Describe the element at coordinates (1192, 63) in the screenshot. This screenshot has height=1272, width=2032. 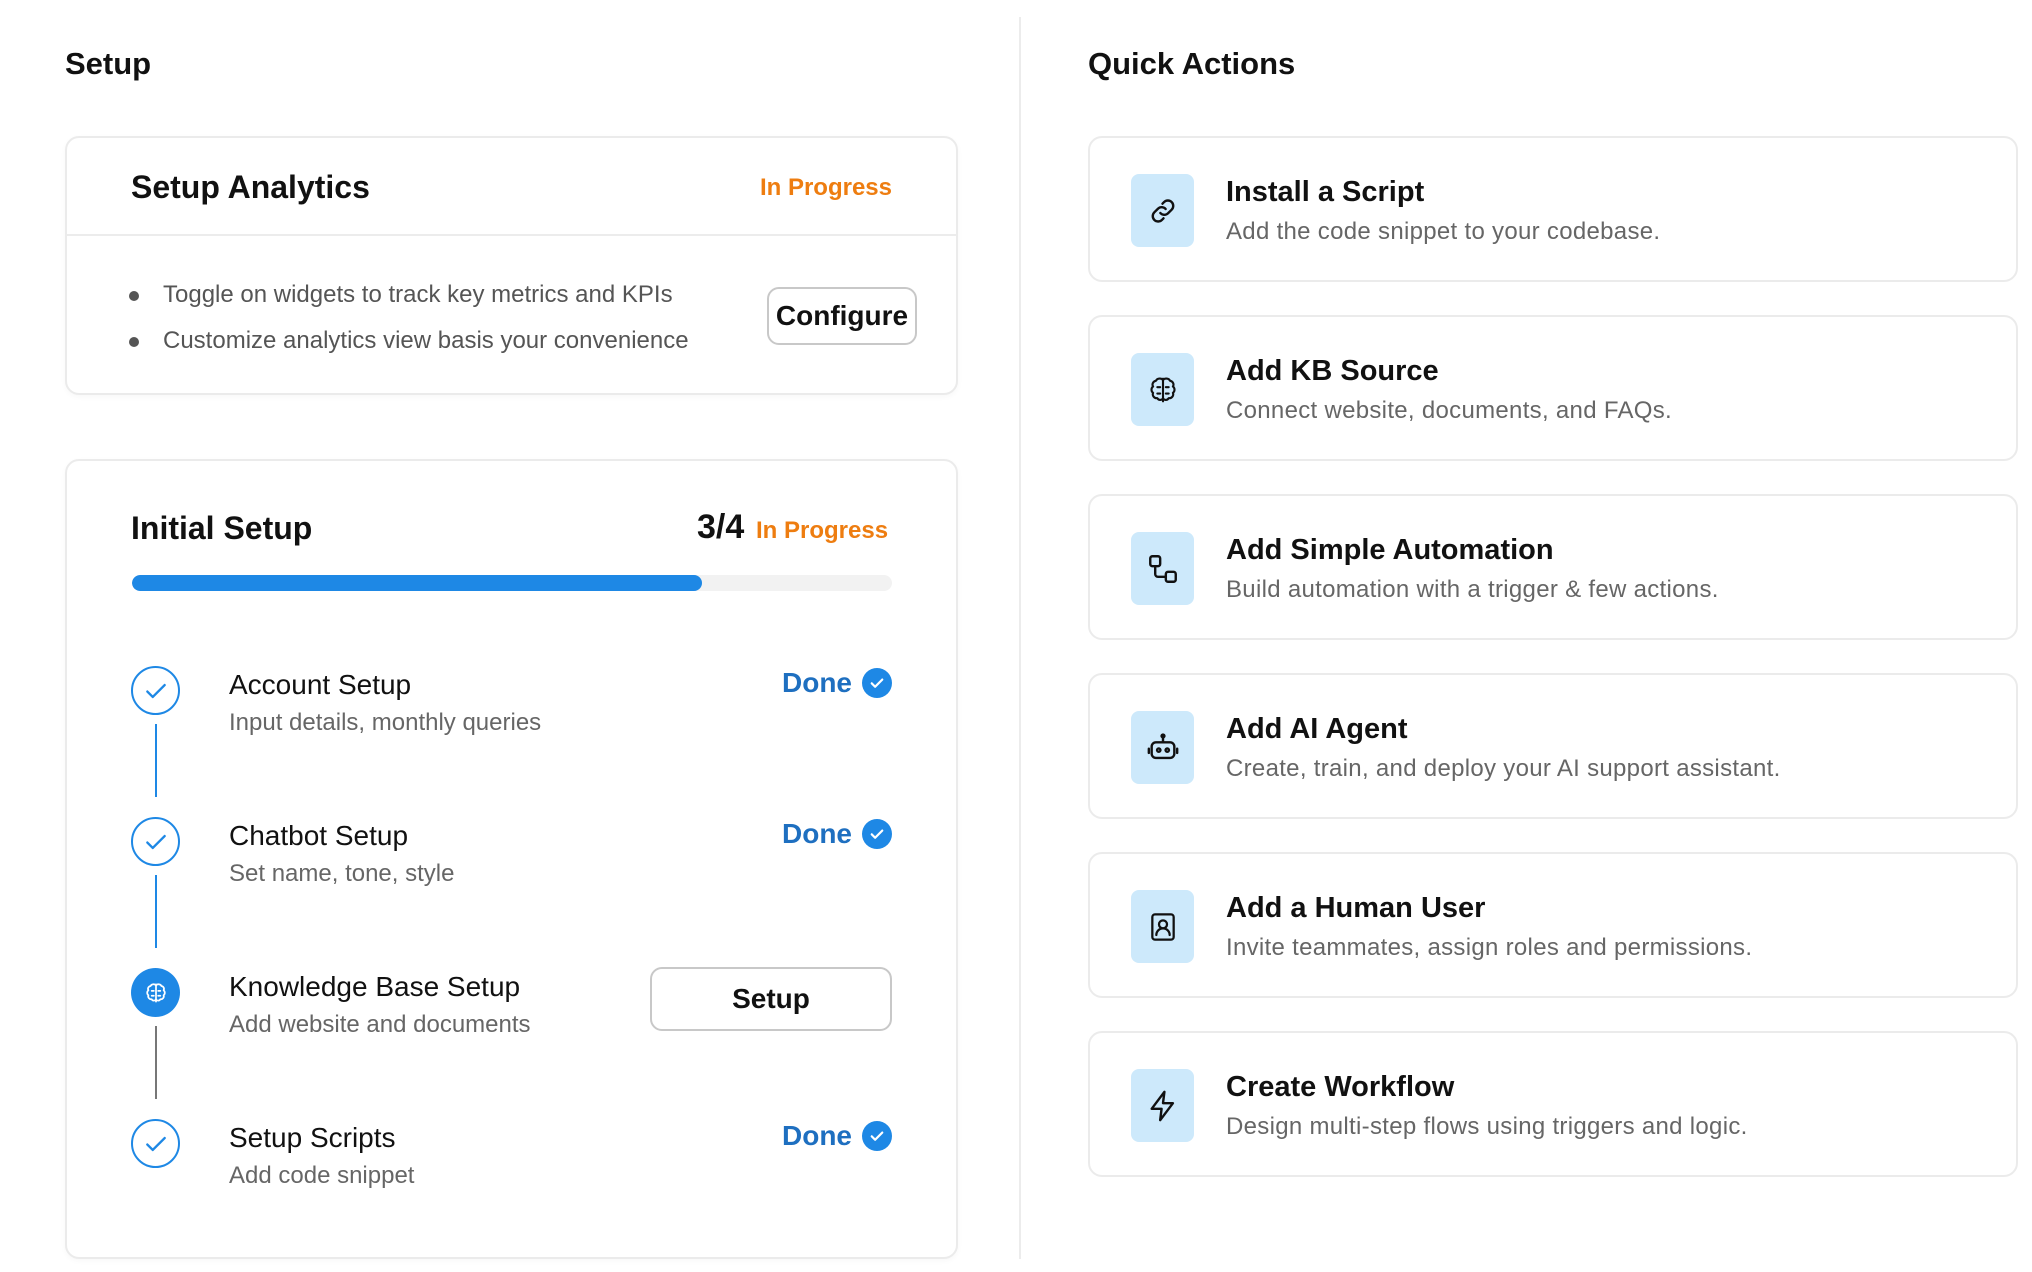
I see `quick-actions-heading: Quick Actions` at that location.